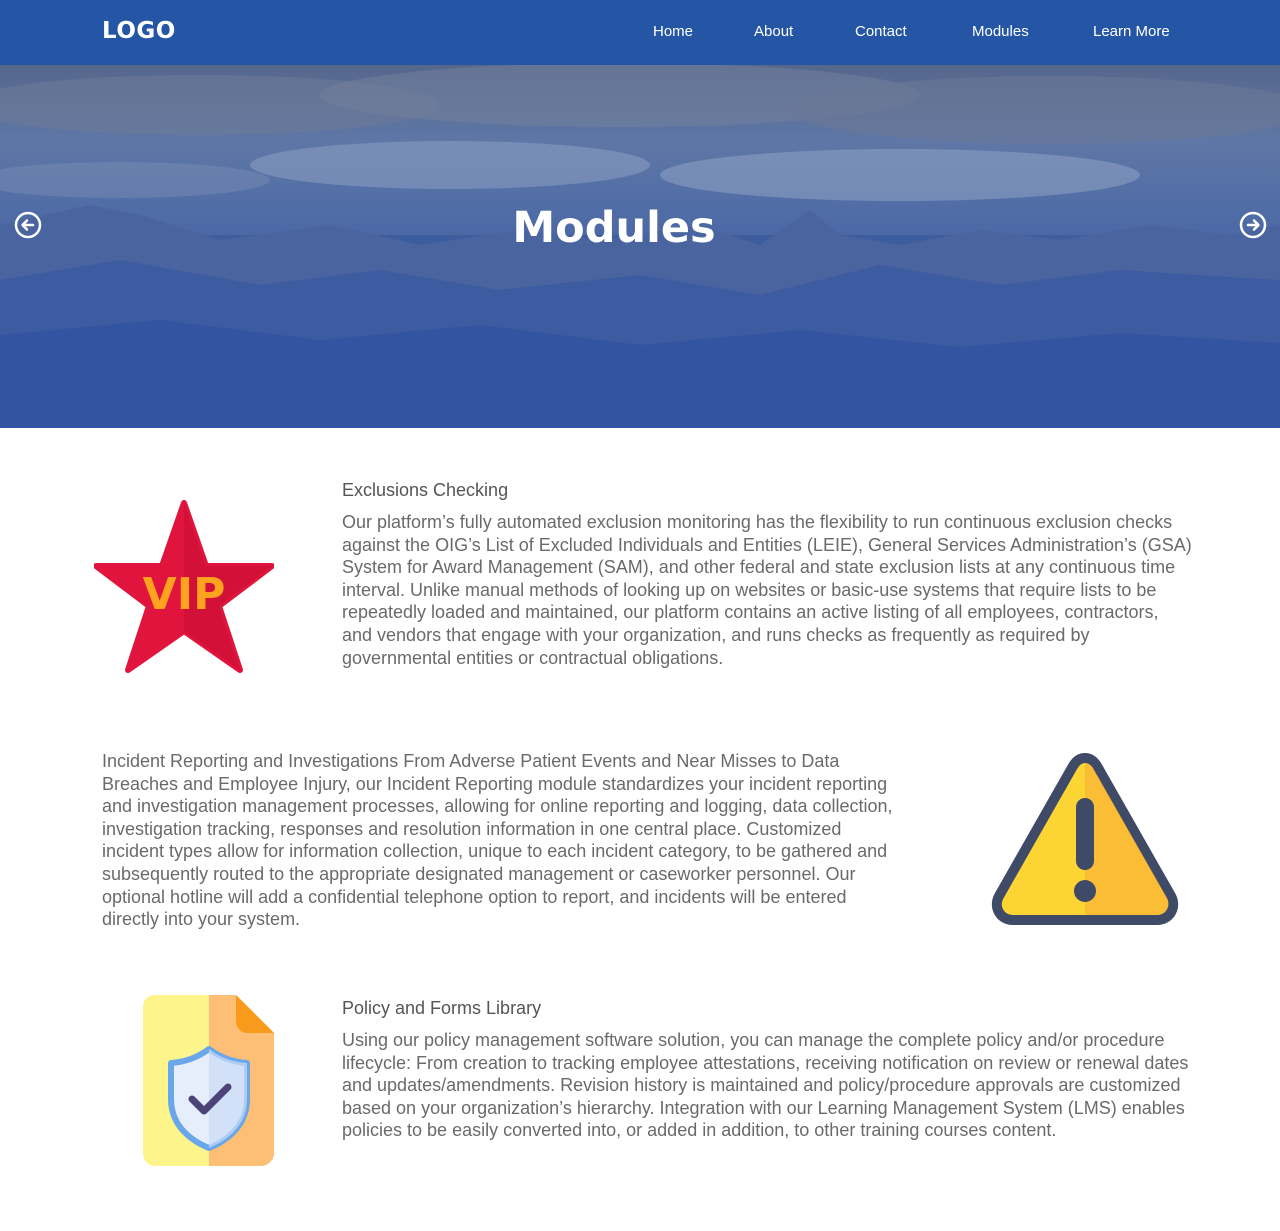  Describe the element at coordinates (1085, 839) in the screenshot. I see `warning-icon` at that location.